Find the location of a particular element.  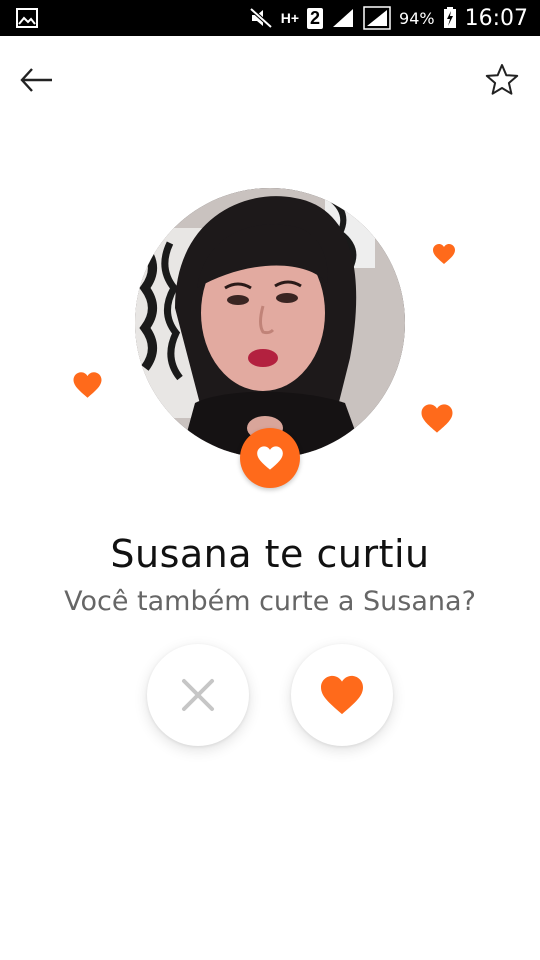

star-icon is located at coordinates (502, 79).